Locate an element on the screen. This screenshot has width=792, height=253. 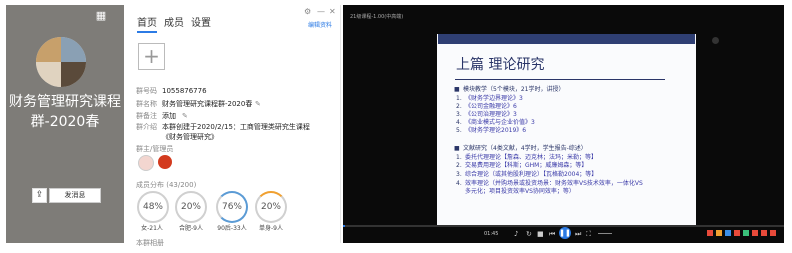
qr-code-icon: ▦ is located at coordinates (101, 16).